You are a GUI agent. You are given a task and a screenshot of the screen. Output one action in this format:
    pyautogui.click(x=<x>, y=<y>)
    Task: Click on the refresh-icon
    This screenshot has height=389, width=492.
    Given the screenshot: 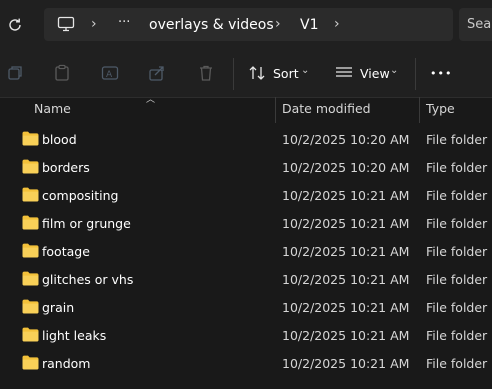 What is the action you would take?
    pyautogui.click(x=15, y=25)
    